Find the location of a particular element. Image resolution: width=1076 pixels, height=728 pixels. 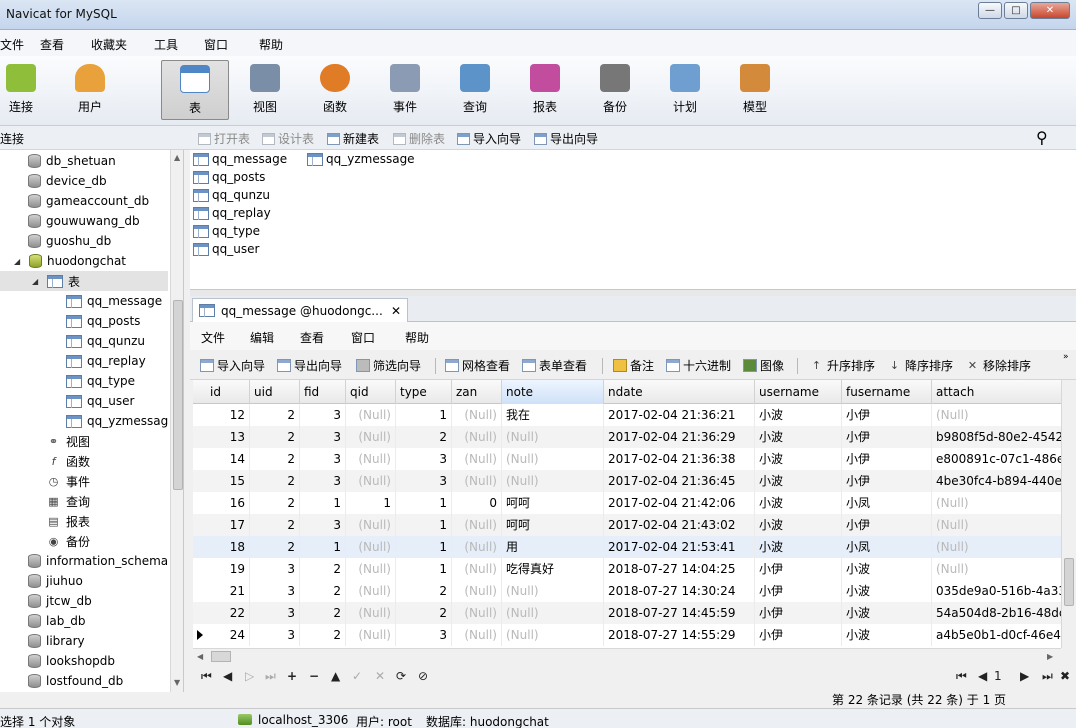

column-header-id: id is located at coordinates (228, 392).